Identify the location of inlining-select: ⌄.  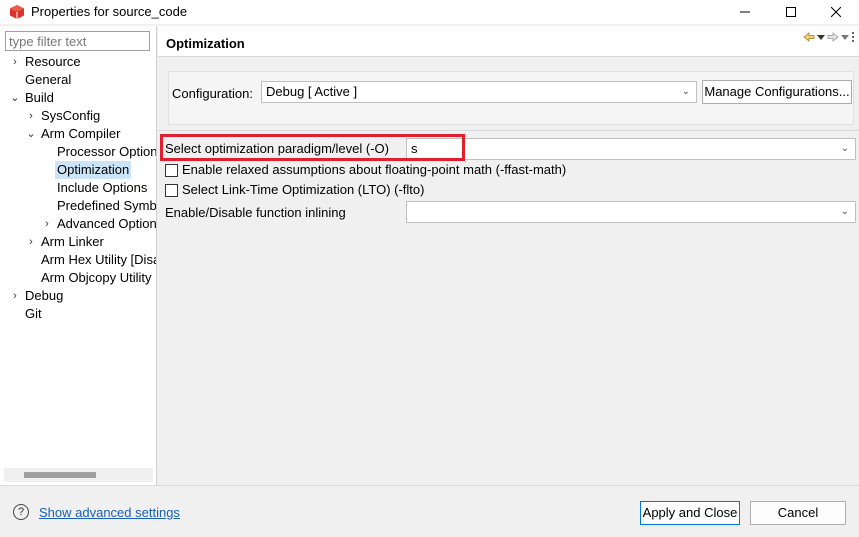
(631, 212).